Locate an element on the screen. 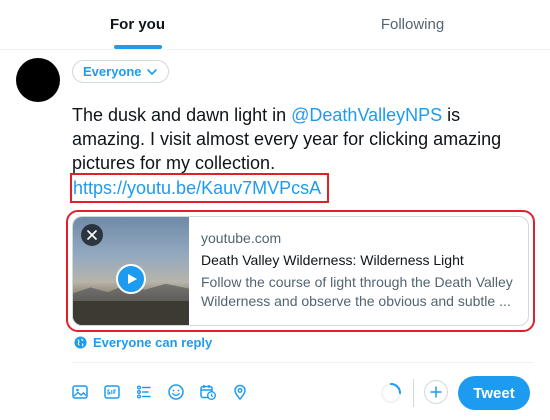 This screenshot has width=550, height=420. schedule-icon is located at coordinates (208, 392).